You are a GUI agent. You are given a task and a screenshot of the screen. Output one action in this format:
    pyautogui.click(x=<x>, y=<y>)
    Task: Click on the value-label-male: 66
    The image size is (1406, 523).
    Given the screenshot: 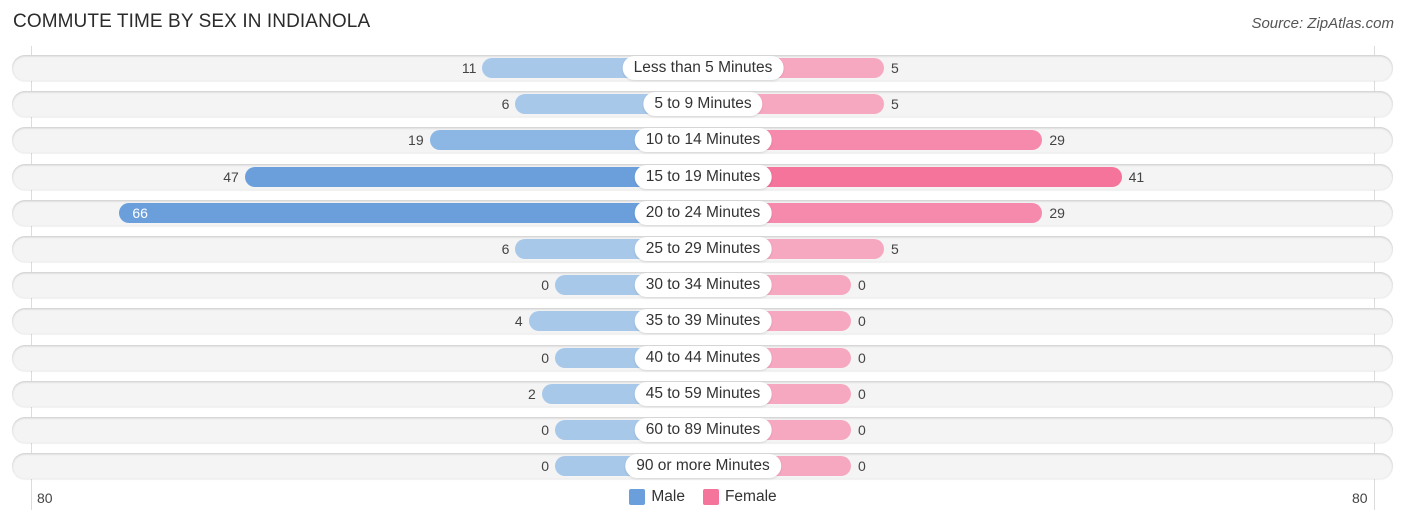 What is the action you would take?
    pyautogui.click(x=140, y=212)
    